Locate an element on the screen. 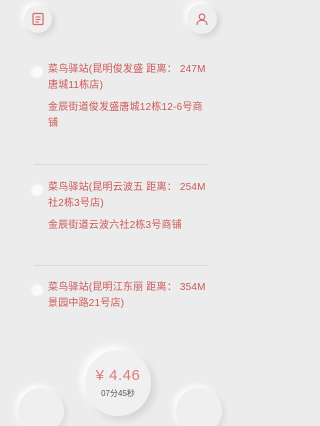 The height and width of the screenshot is (426, 320). station-address: 金辰街道云波六社2栋3号商铺 is located at coordinates (115, 225).